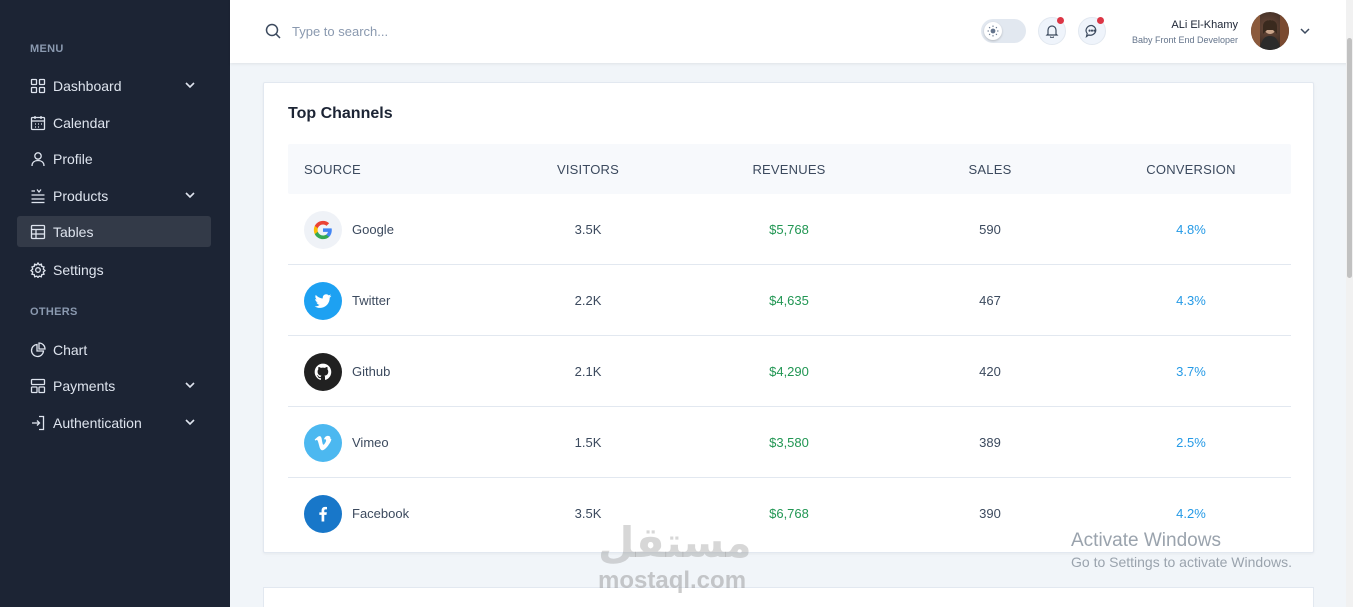 Image resolution: width=1353 pixels, height=607 pixels. I want to click on table-row: Github 2.1K $4,290 420 3.7%, so click(789, 371).